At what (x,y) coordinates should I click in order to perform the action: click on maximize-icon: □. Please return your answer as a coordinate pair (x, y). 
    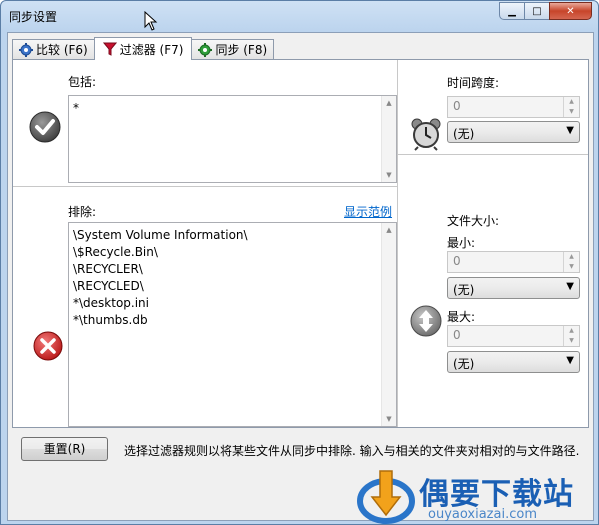
    Looking at the image, I should click on (537, 11).